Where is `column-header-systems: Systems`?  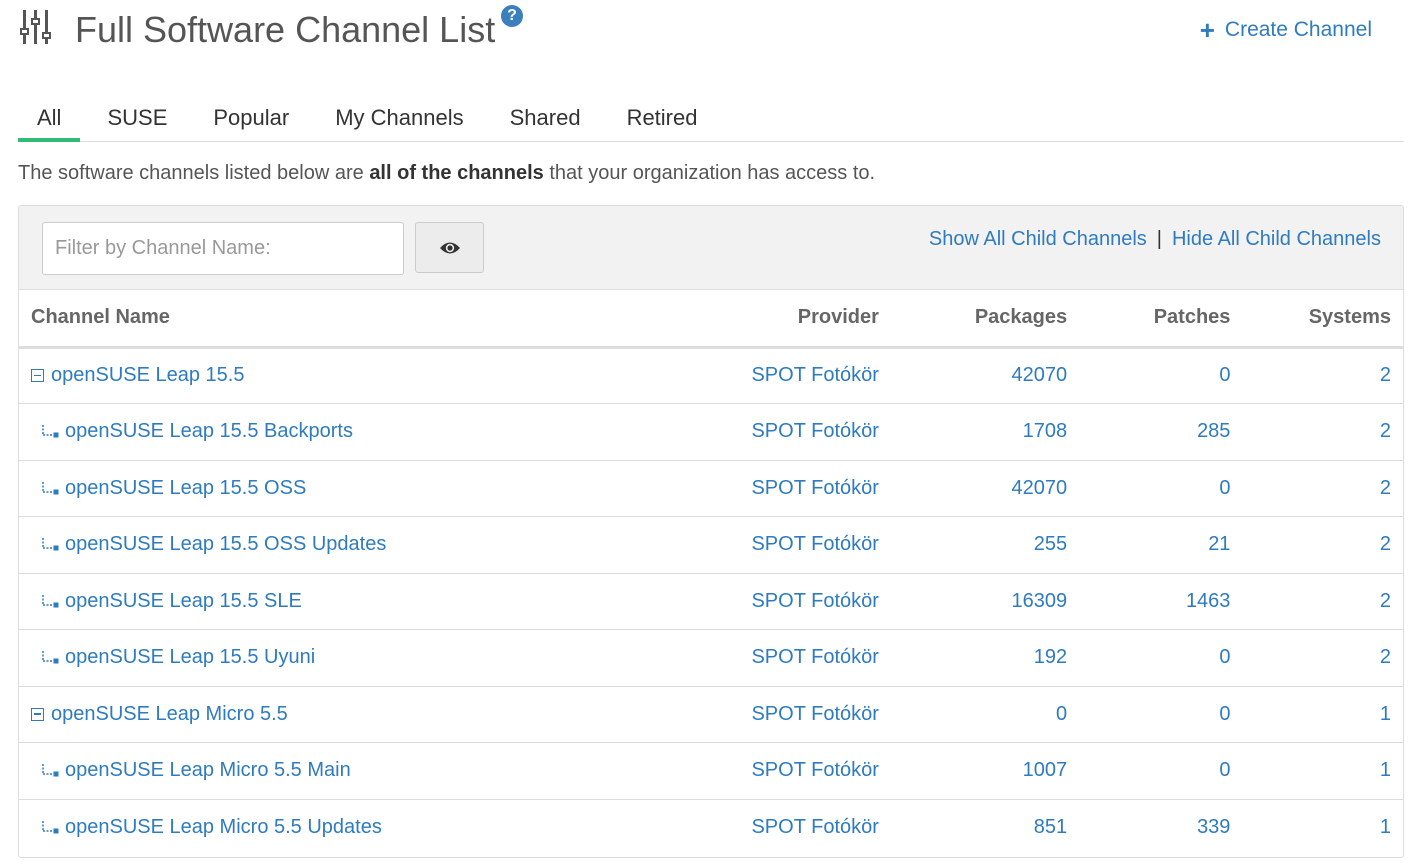
column-header-systems: Systems is located at coordinates (1322, 319).